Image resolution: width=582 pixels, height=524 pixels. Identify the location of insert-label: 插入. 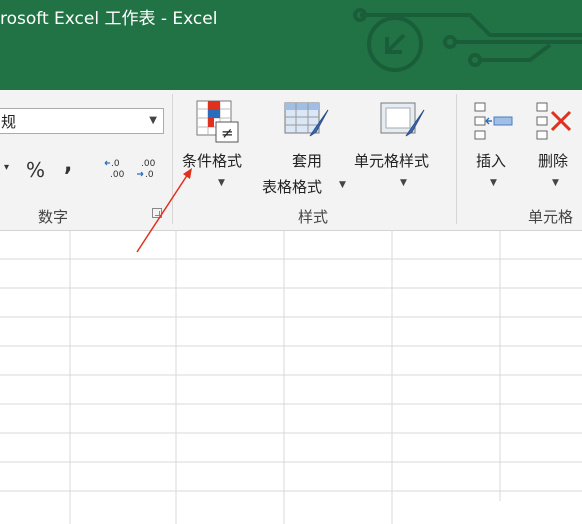
(491, 160).